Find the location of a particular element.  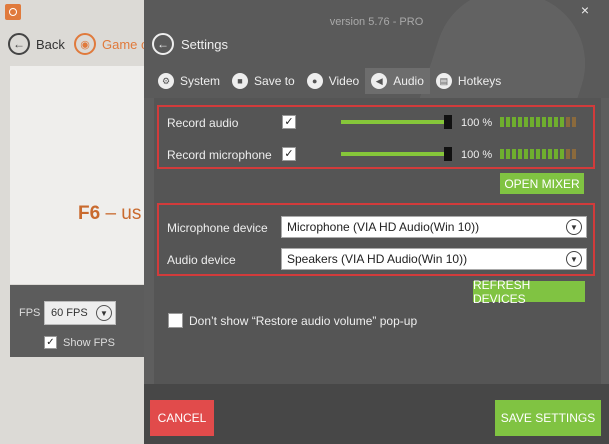

record-microphone-label: Record microphone is located at coordinates (219, 155).